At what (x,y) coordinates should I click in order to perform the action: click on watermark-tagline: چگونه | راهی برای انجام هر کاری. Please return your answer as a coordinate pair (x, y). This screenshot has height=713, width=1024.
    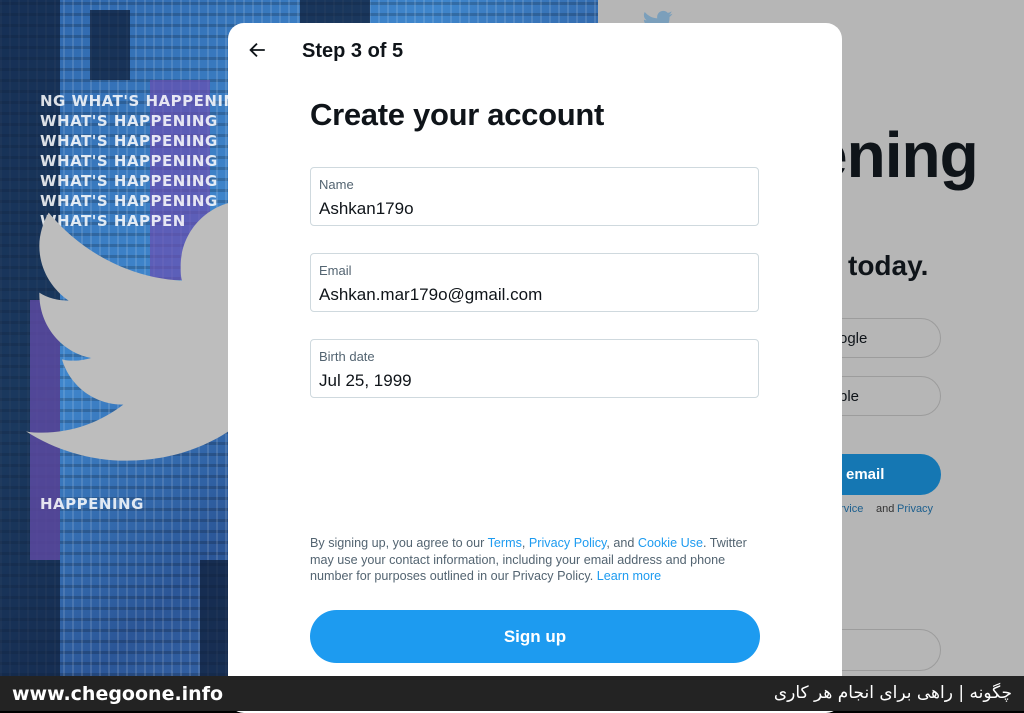
    Looking at the image, I should click on (892, 693).